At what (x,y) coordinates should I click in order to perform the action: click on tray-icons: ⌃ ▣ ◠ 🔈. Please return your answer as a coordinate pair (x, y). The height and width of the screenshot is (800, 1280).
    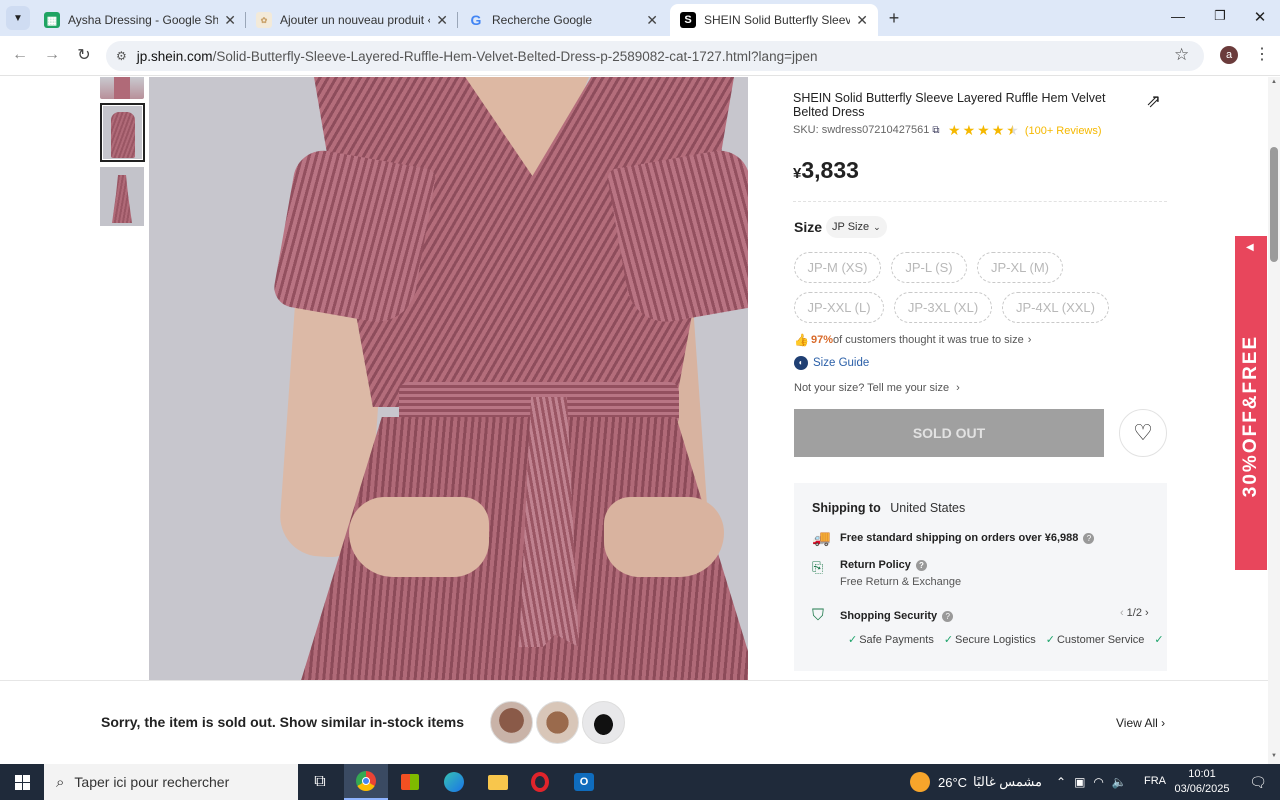
    Looking at the image, I should click on (1091, 782).